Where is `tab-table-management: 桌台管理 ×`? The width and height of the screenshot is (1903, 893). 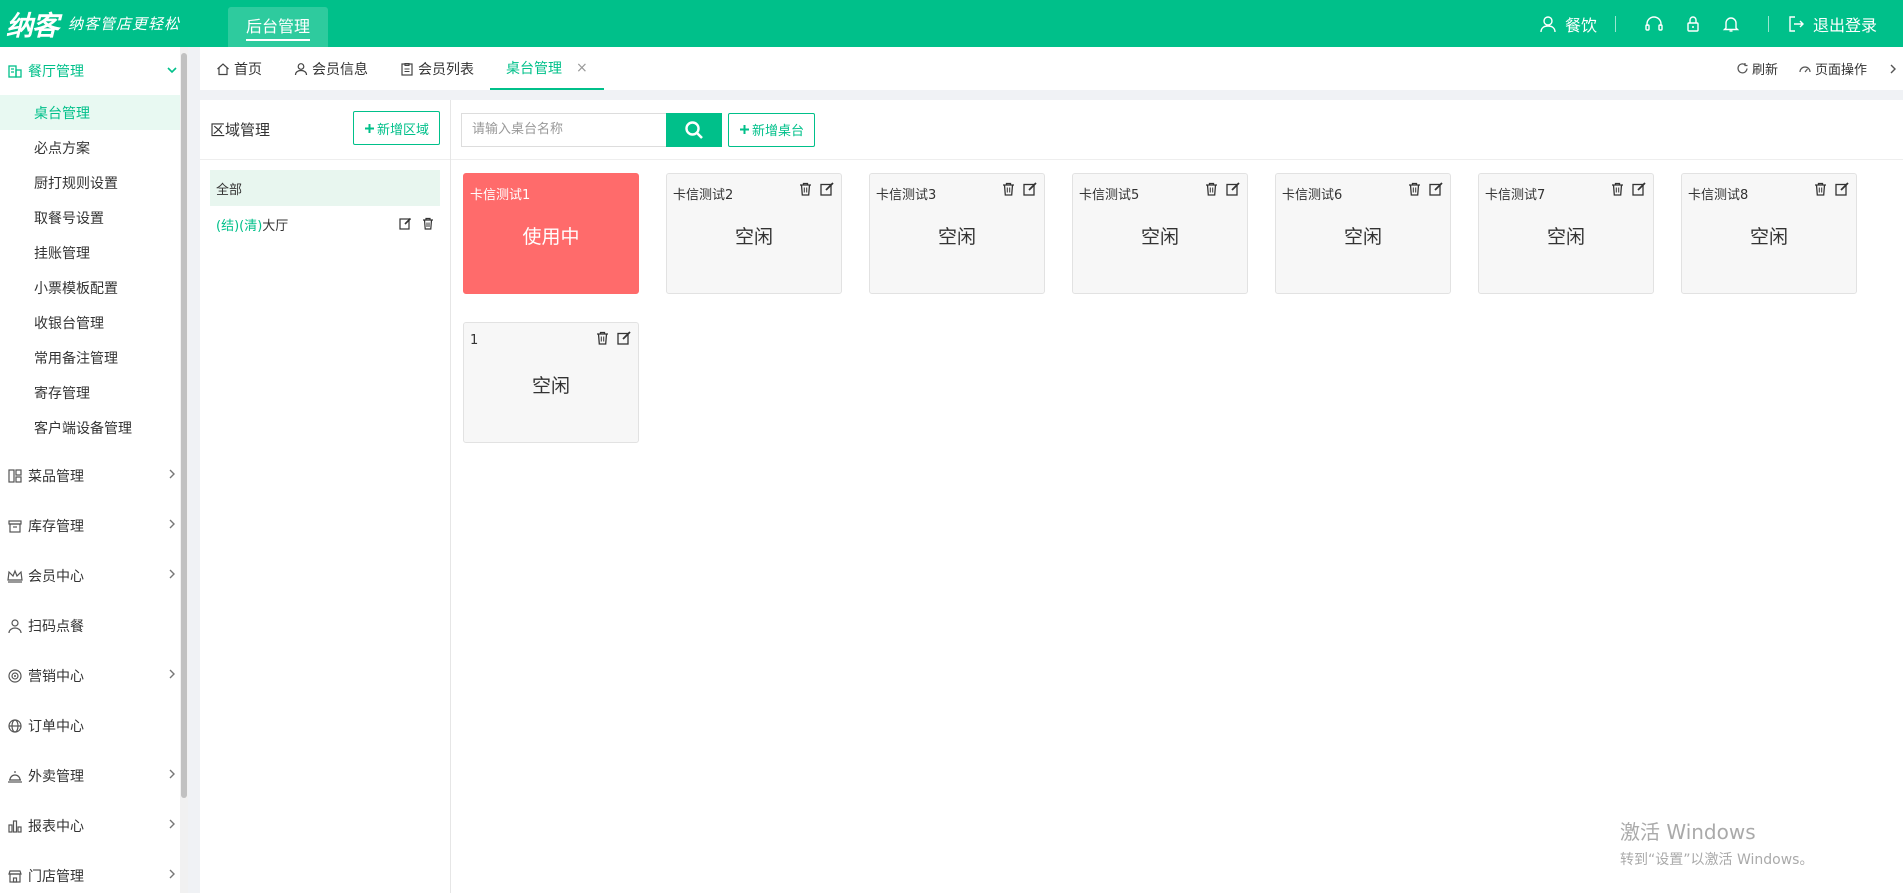 tab-table-management: 桌台管理 × is located at coordinates (547, 68).